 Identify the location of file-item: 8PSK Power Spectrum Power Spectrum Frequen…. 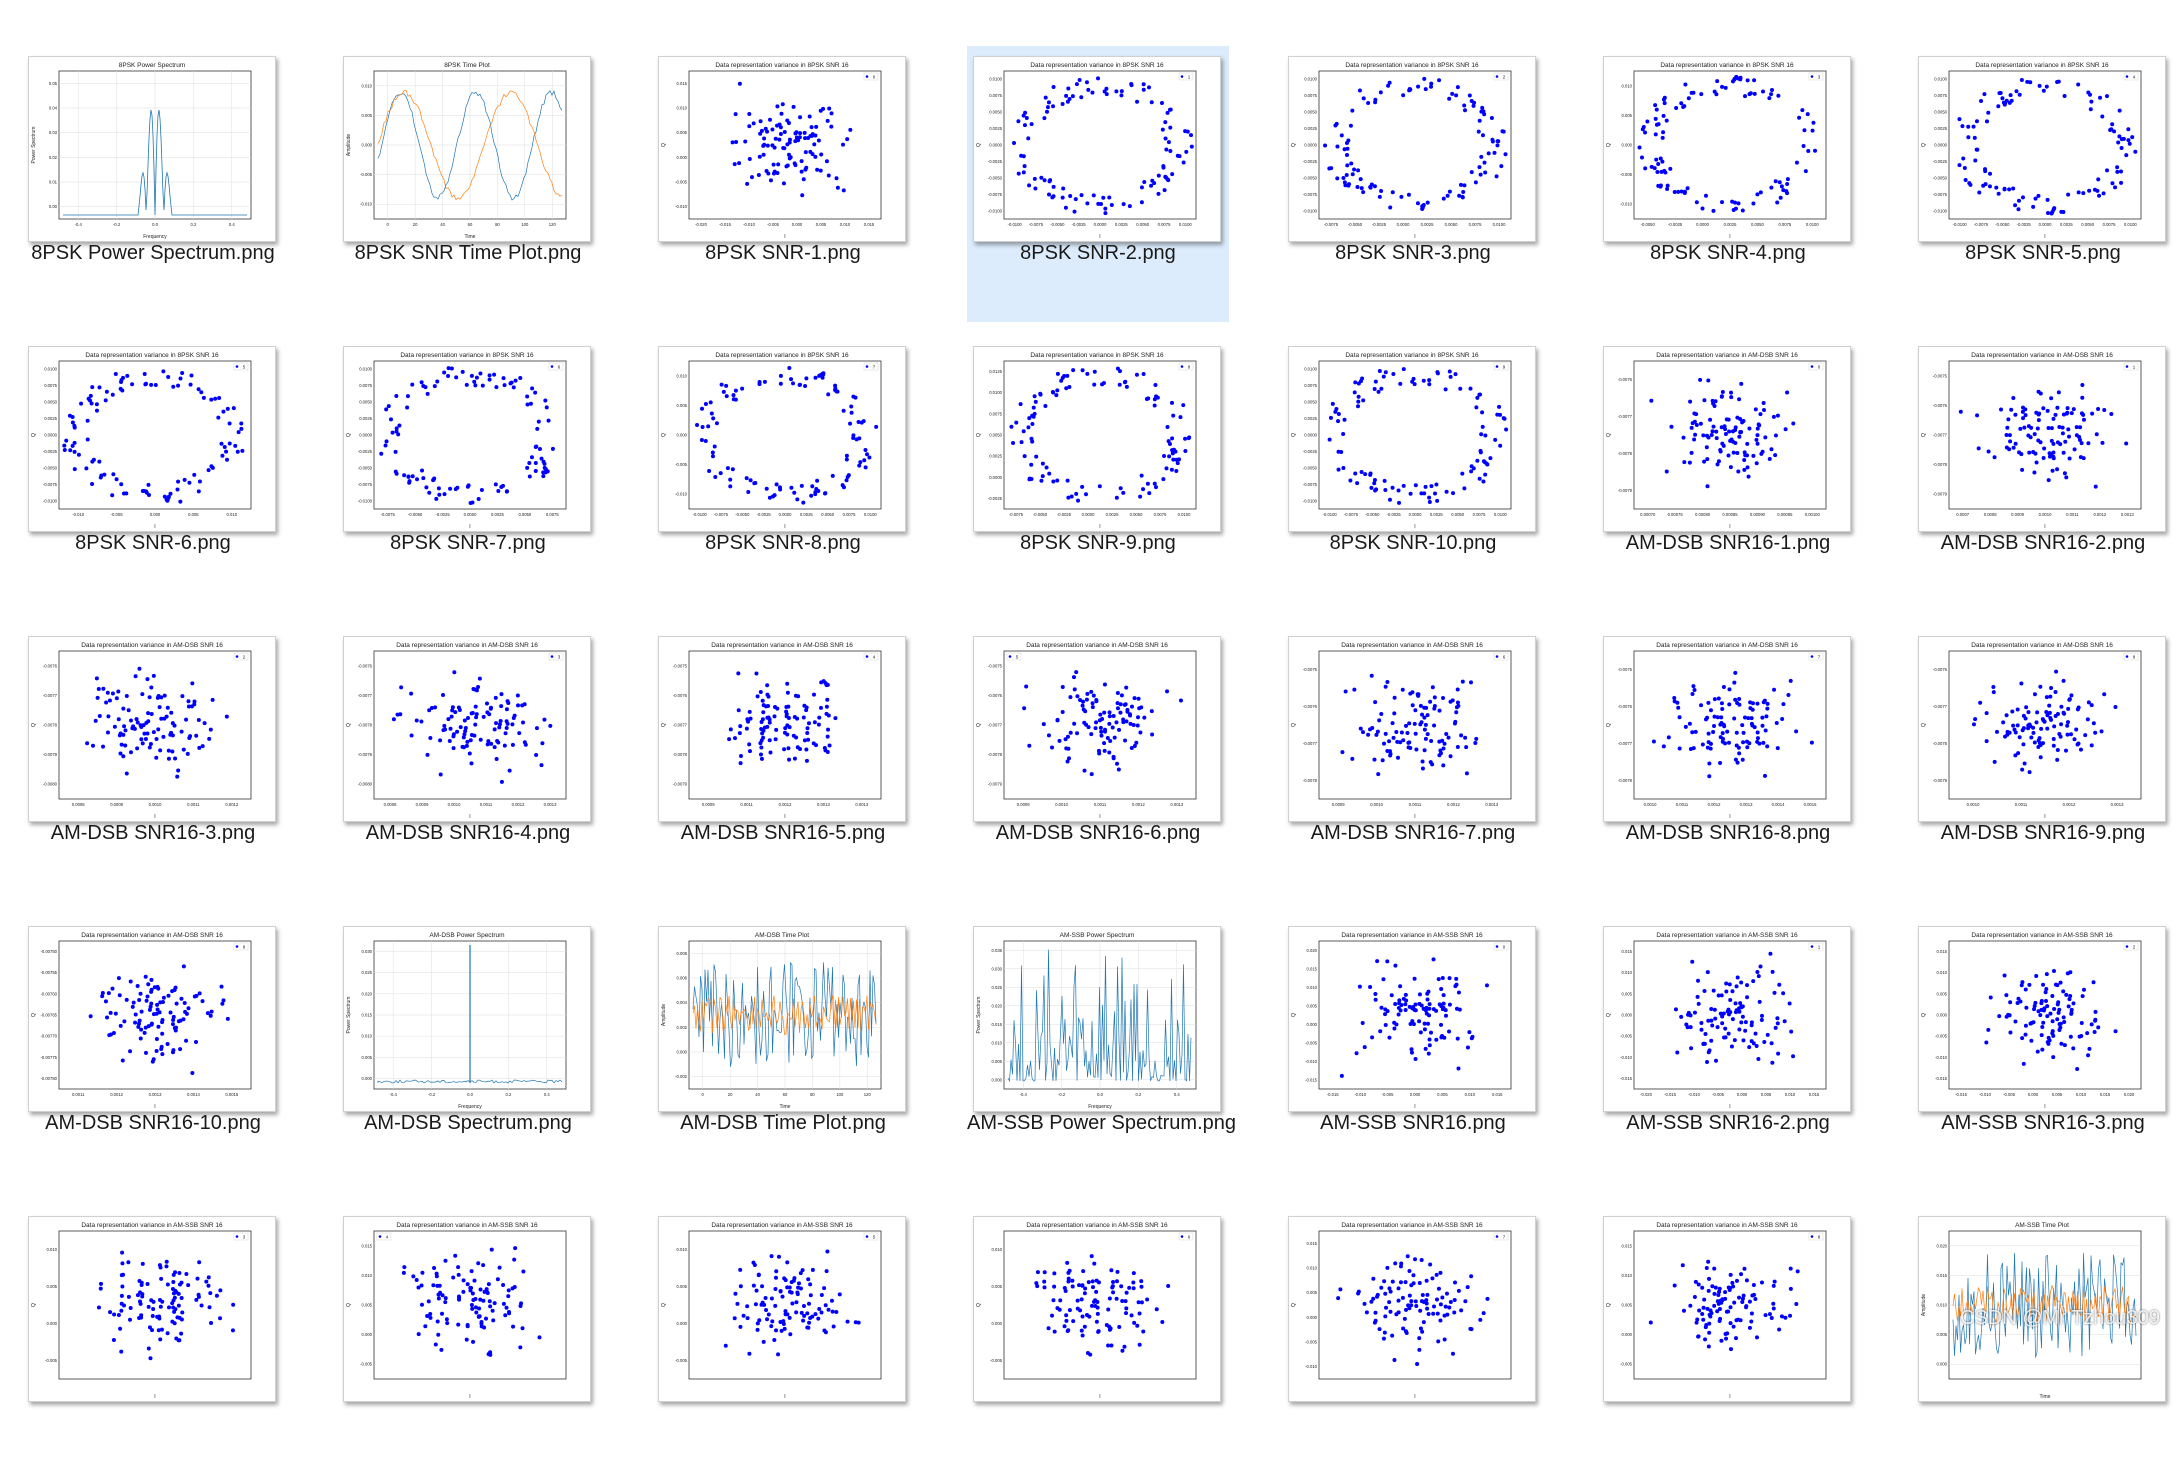
(153, 184).